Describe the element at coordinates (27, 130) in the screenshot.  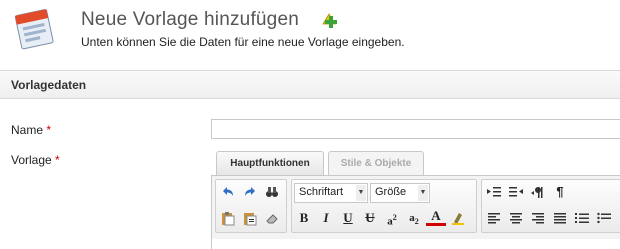
I see `name-label-text: Name` at that location.